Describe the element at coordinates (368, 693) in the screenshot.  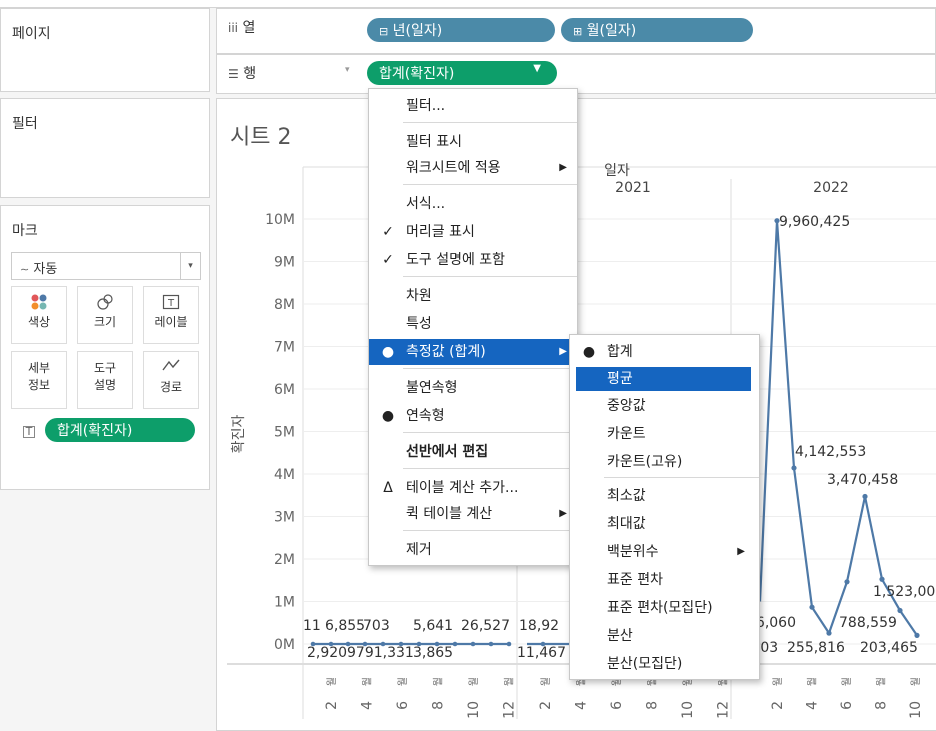
I see `x-tick-label: 월4` at that location.